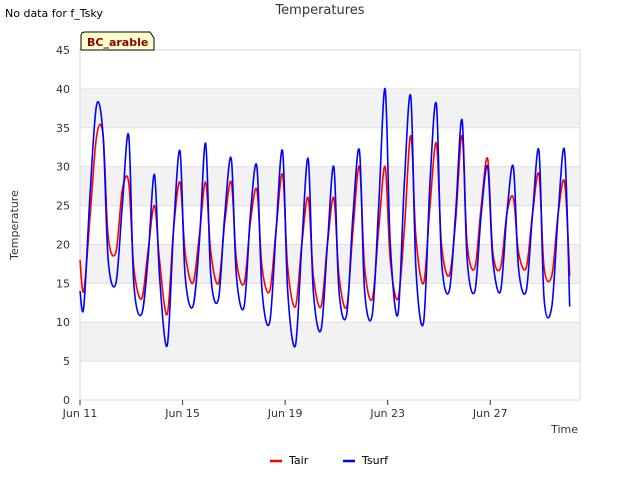 The width and height of the screenshot is (640, 480). Describe the element at coordinates (63, 225) in the screenshot. I see `y-axis-ticks: 0 5 10 15 20 25 30 35 40 45` at that location.